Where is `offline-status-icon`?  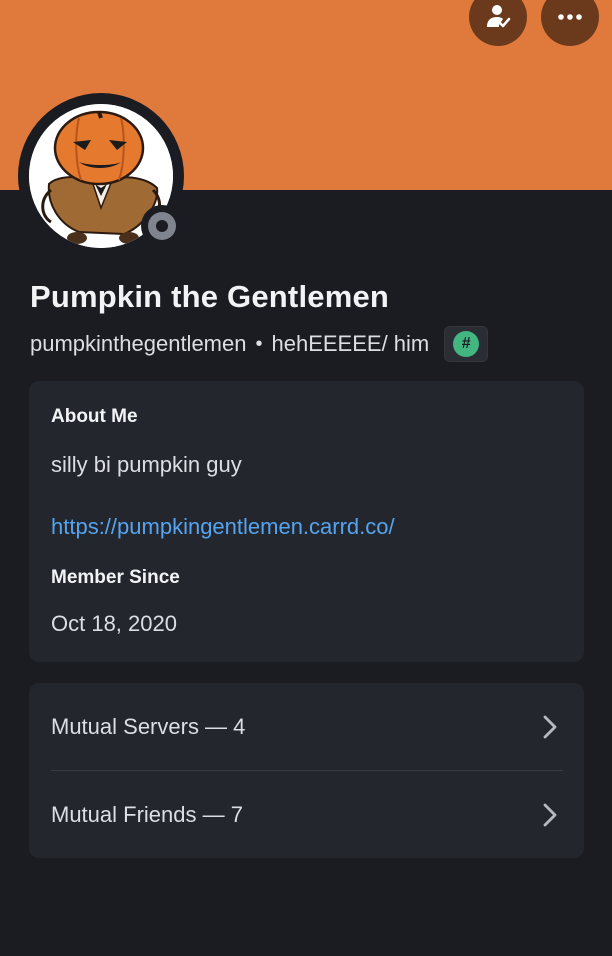
offline-status-icon is located at coordinates (162, 226).